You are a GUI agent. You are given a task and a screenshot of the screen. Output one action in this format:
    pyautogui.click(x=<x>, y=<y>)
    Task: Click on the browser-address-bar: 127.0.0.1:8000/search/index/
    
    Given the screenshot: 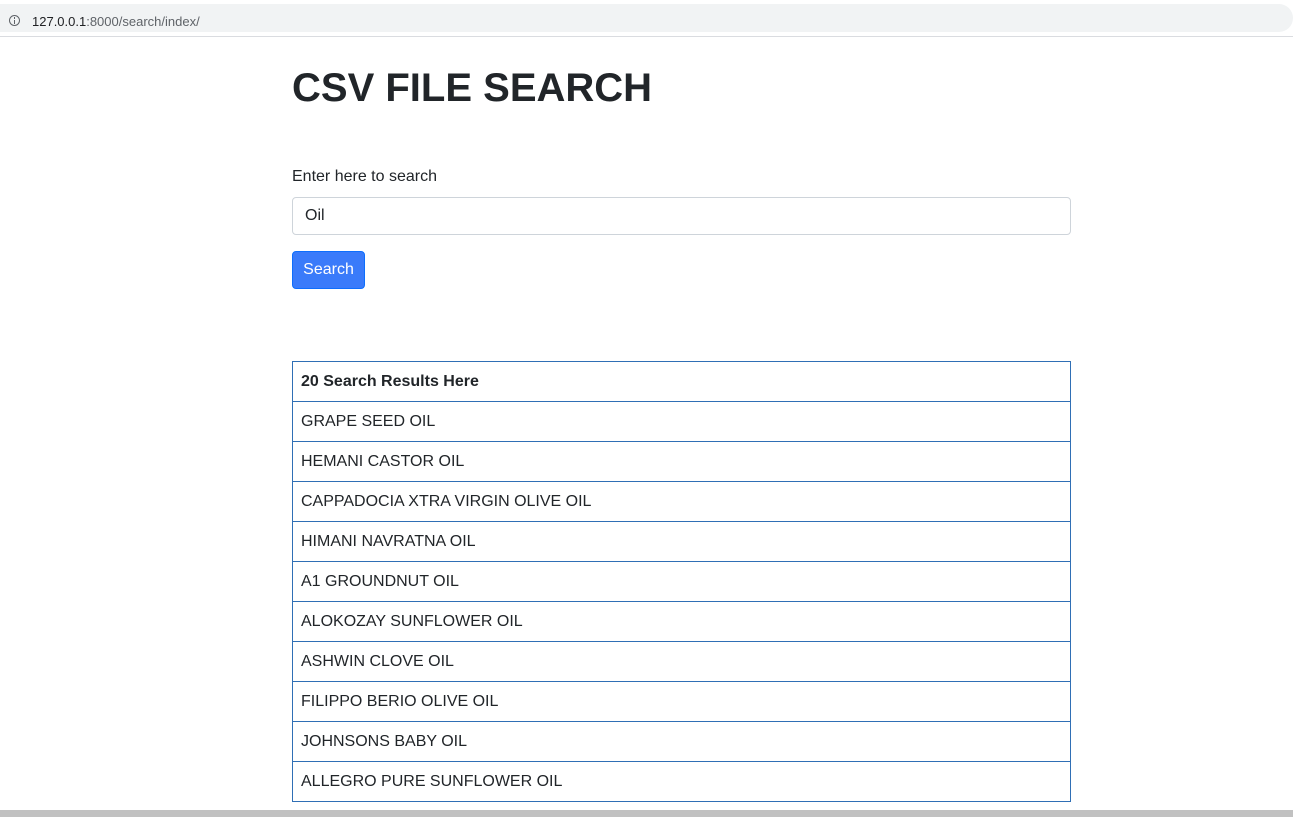 What is the action you would take?
    pyautogui.click(x=646, y=18)
    